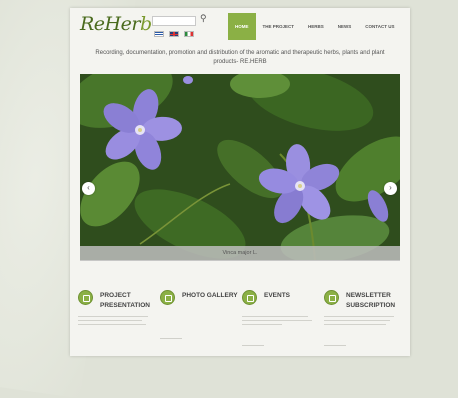 The height and width of the screenshot is (398, 458). I want to click on flag-italy-icon, so click(189, 34).